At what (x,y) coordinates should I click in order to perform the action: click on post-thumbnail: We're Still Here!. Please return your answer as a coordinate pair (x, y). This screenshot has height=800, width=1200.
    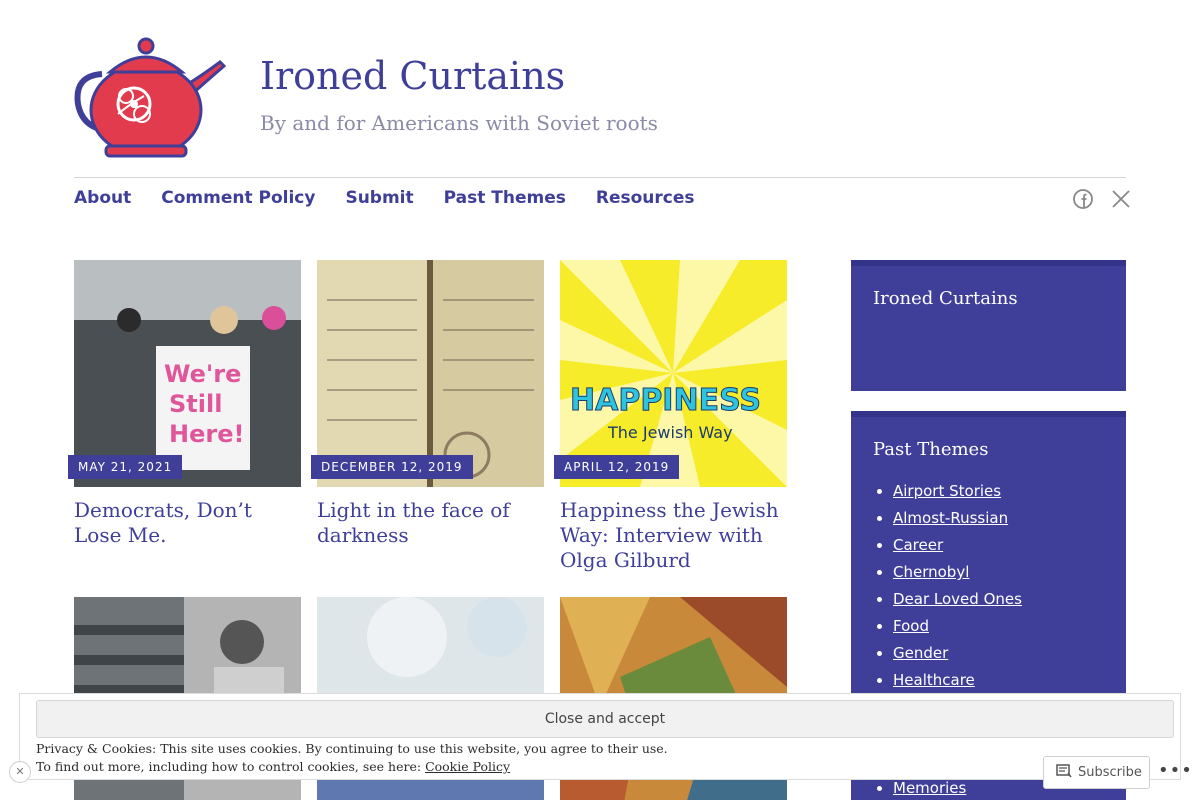
    Looking at the image, I should click on (187, 373).